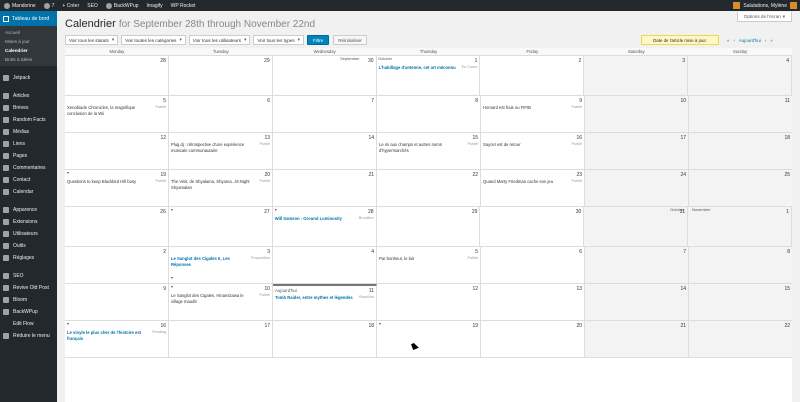 The image size is (800, 402). What do you see at coordinates (70, 5) in the screenshot?
I see `new-content-menu: + Créer` at bounding box center [70, 5].